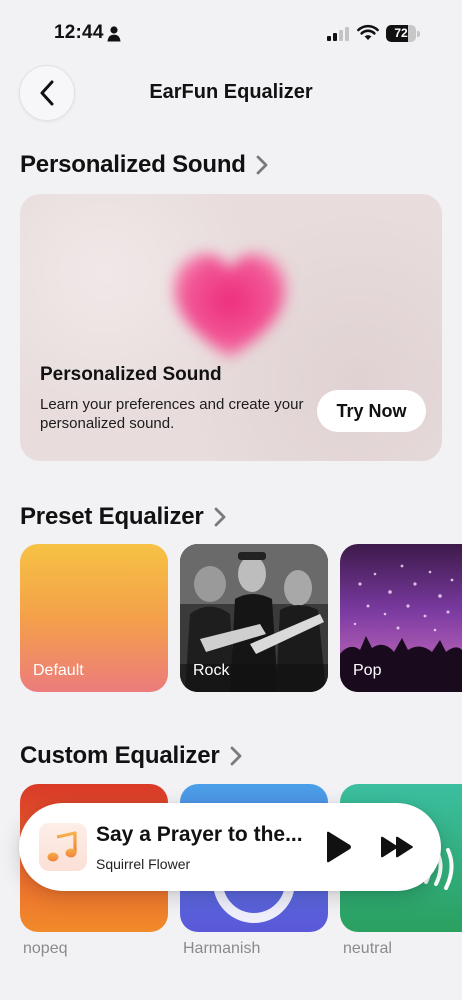 Image resolution: width=462 pixels, height=1000 pixels. What do you see at coordinates (401, 618) in the screenshot?
I see `preset-tile-pop: Pop` at bounding box center [401, 618].